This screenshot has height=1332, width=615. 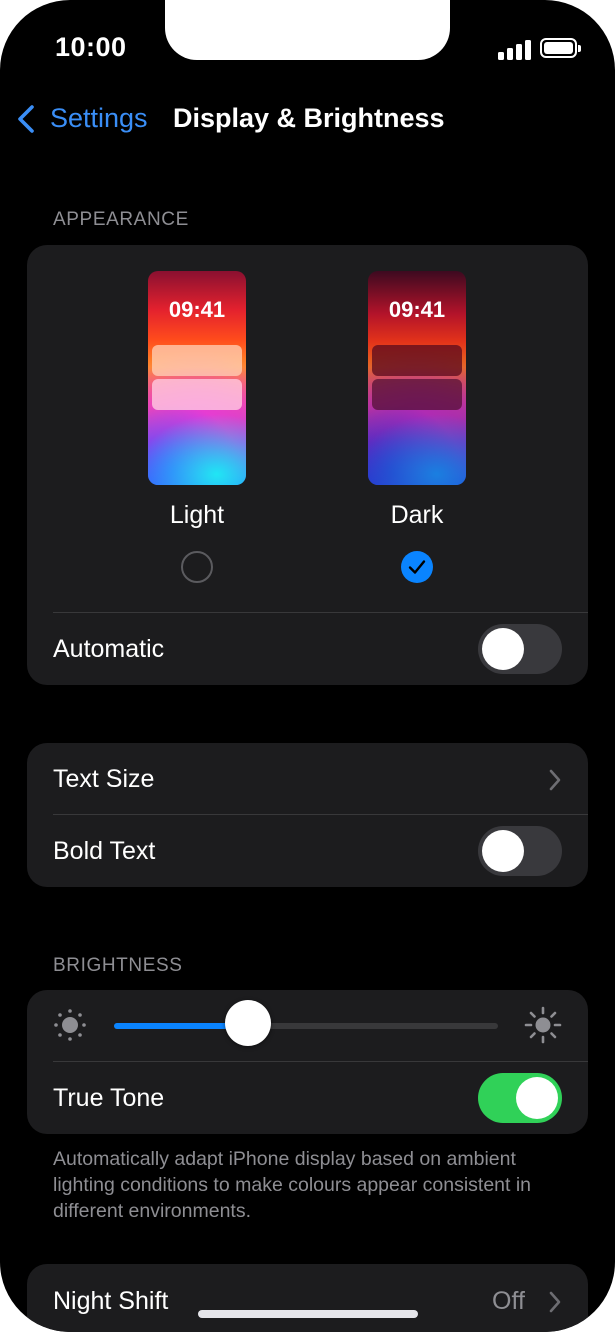 What do you see at coordinates (306, 1026) in the screenshot?
I see `brightness-slider` at bounding box center [306, 1026].